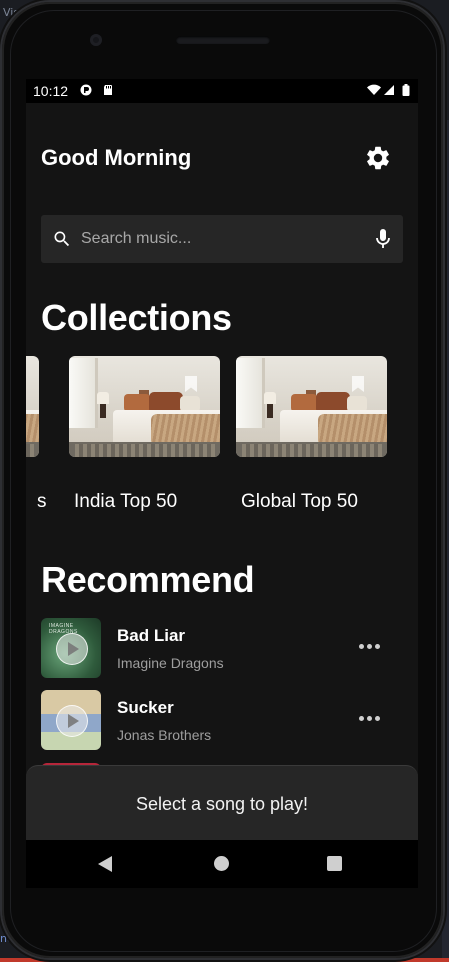 The image size is (449, 962). Describe the element at coordinates (42, 501) in the screenshot. I see `collection-label: s` at that location.